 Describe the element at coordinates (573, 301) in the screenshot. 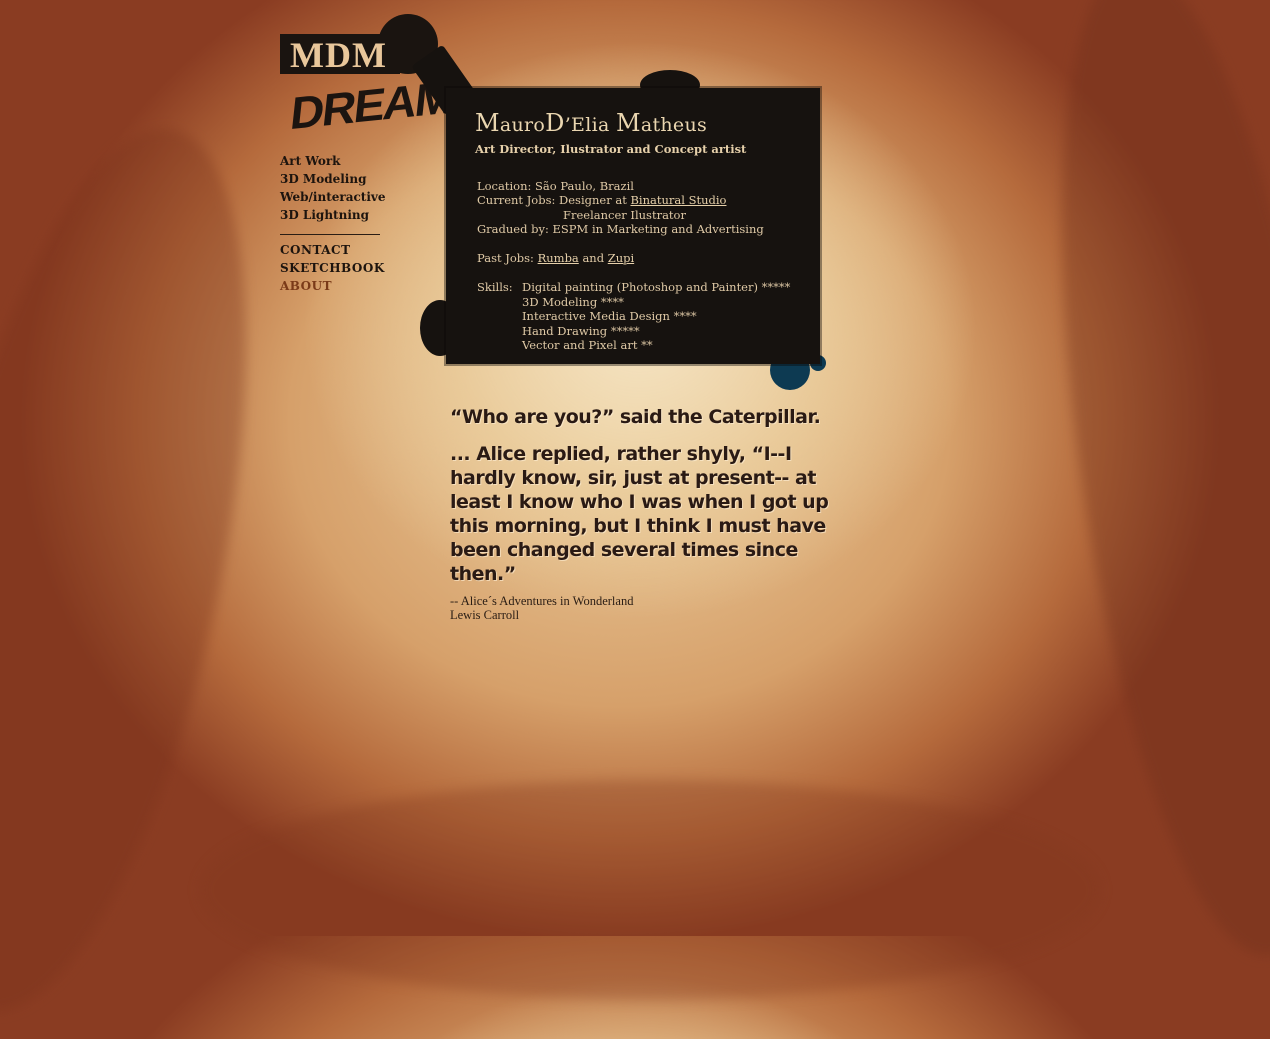

I see `skill-item: 3D Modeling ****` at that location.